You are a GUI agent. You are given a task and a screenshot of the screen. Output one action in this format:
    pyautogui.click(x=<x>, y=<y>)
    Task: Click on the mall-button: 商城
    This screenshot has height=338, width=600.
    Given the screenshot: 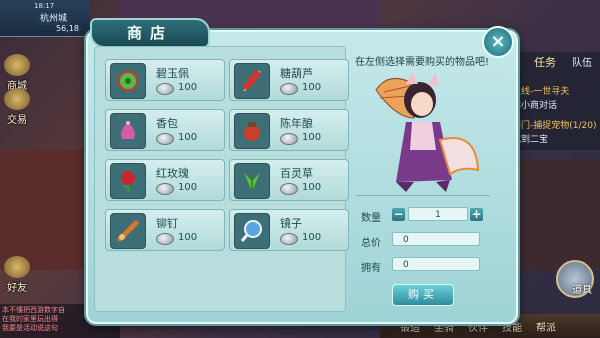 What is the action you would take?
    pyautogui.click(x=17, y=73)
    